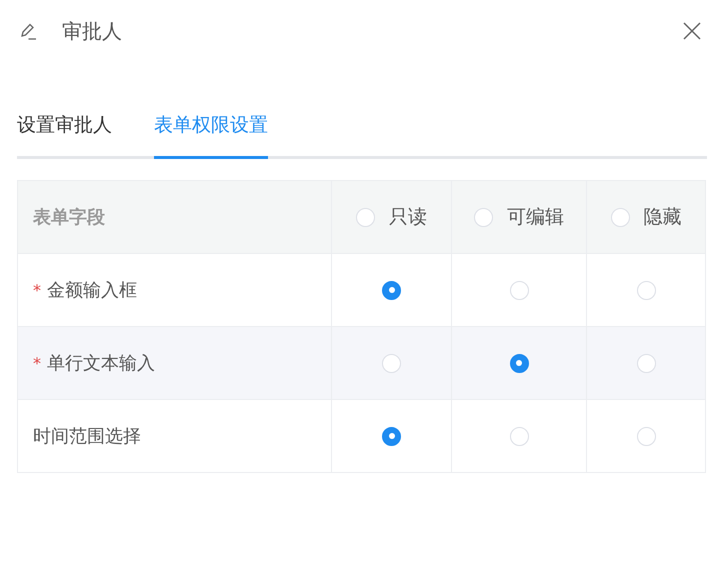  Describe the element at coordinates (69, 217) in the screenshot. I see `column-header: 表单字段` at that location.